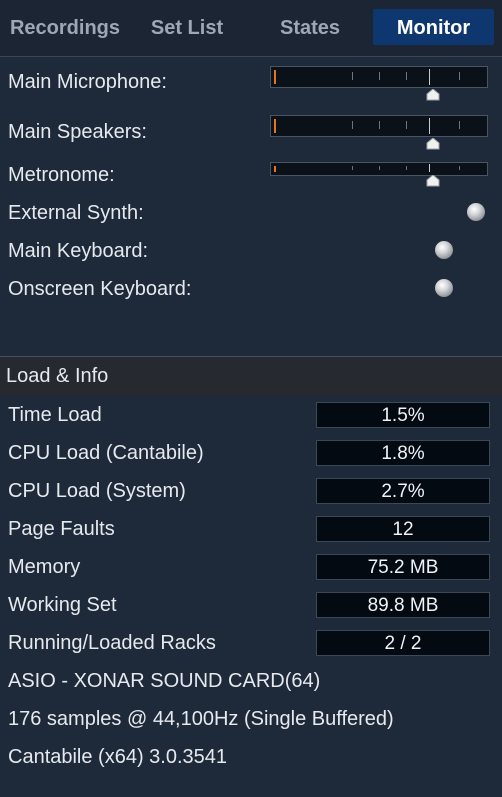  Describe the element at coordinates (44, 567) in the screenshot. I see `memory-label: Memory` at that location.